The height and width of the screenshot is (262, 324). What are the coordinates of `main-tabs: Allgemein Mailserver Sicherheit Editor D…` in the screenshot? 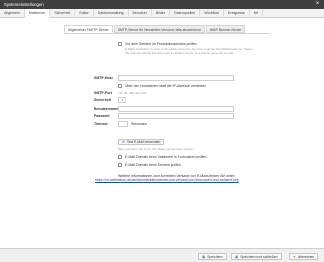 It's located at (162, 13).